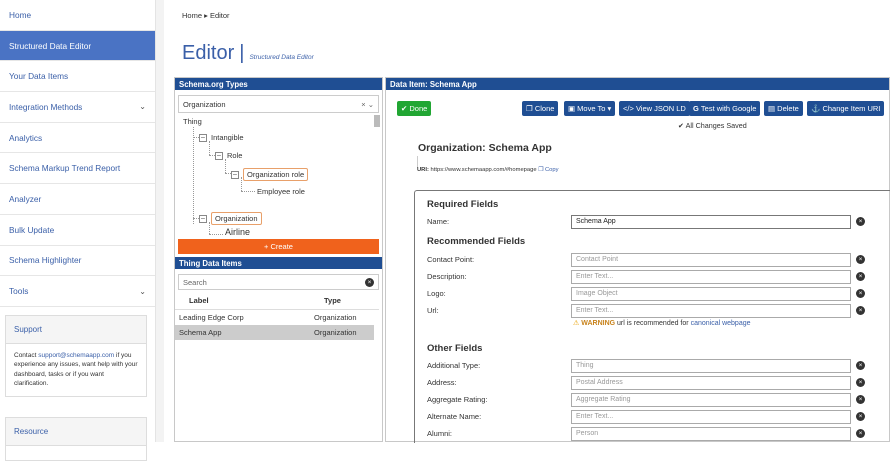 The image size is (890, 461). I want to click on copy-link: ❐ Copy, so click(548, 170).